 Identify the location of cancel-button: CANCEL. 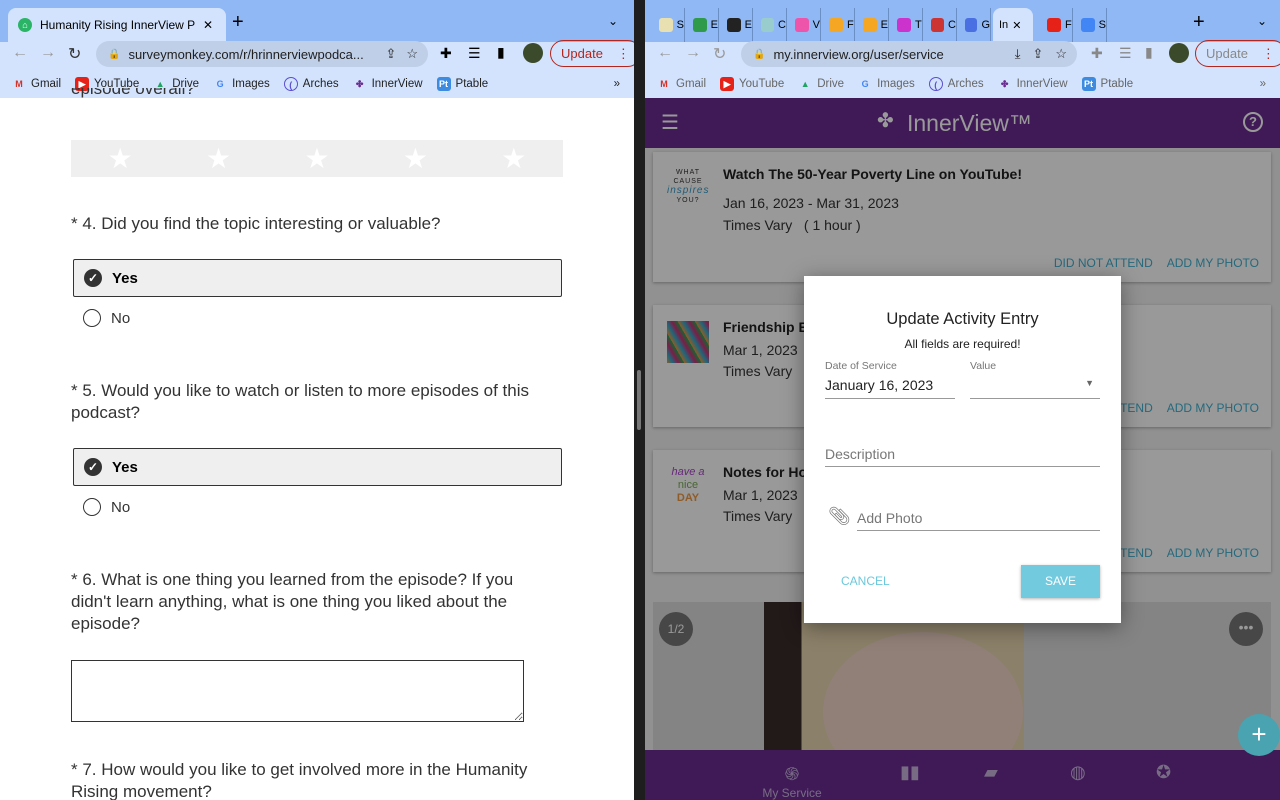
(865, 581).